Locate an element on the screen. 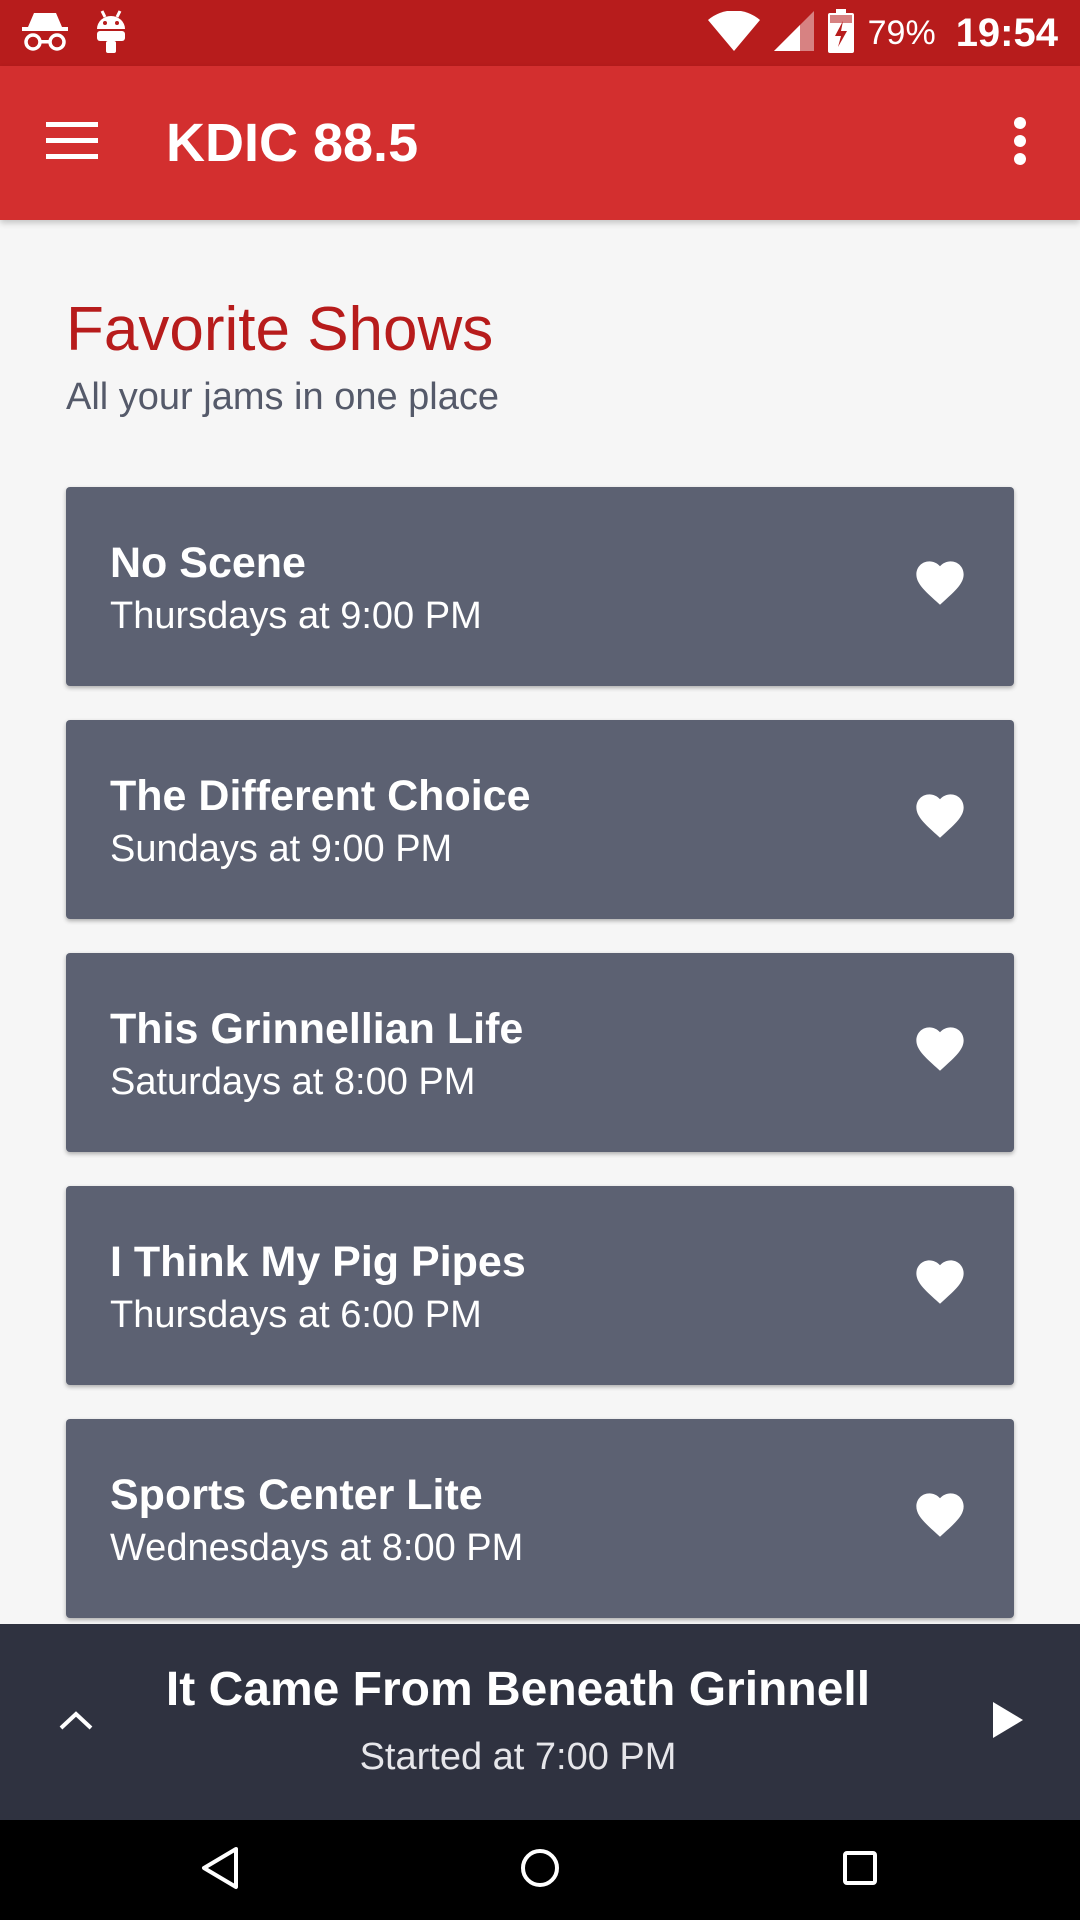 Image resolution: width=1080 pixels, height=1920 pixels. android-debug-icon is located at coordinates (111, 33).